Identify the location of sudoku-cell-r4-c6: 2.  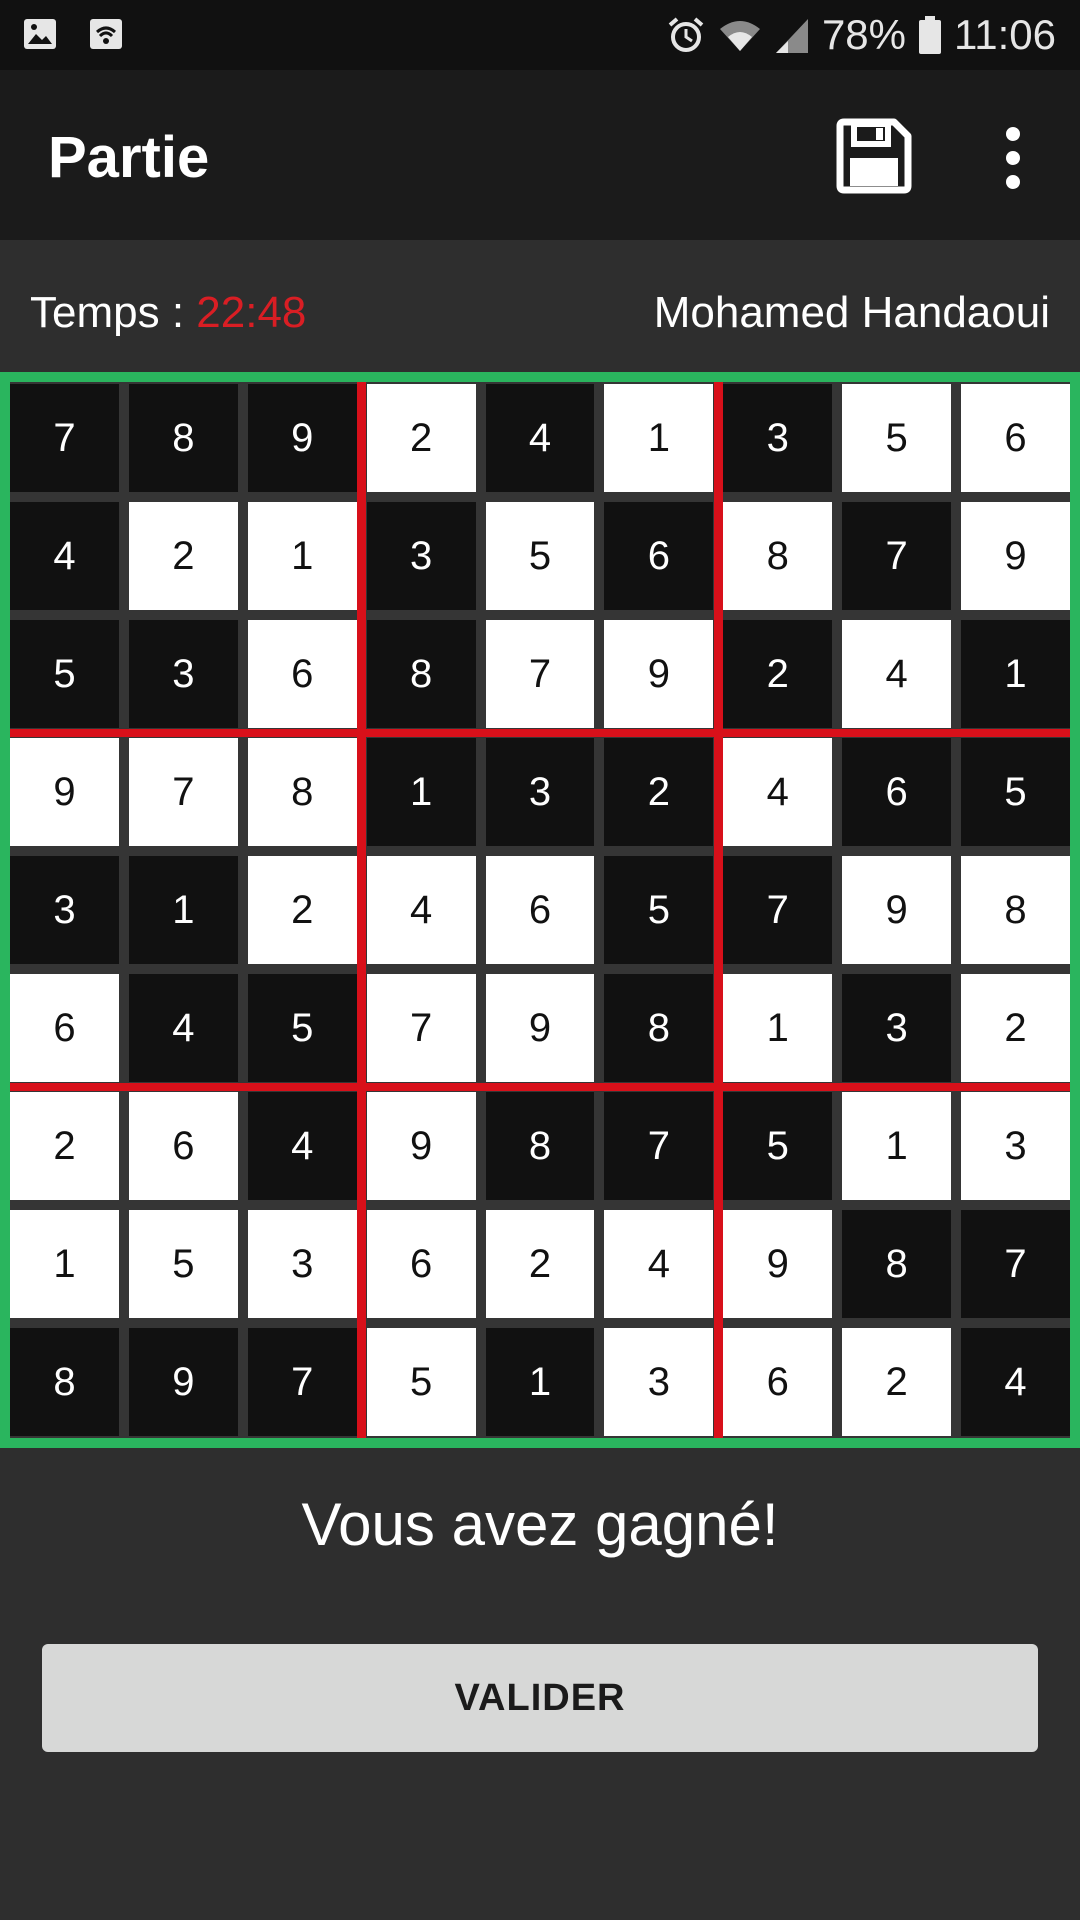
(659, 792).